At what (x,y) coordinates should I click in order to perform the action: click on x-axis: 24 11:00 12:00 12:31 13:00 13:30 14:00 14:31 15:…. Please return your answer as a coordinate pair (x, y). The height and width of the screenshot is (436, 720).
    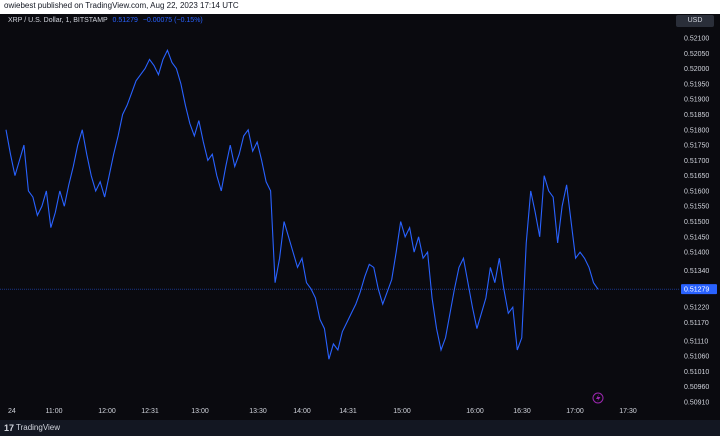
    Looking at the image, I should click on (322, 411).